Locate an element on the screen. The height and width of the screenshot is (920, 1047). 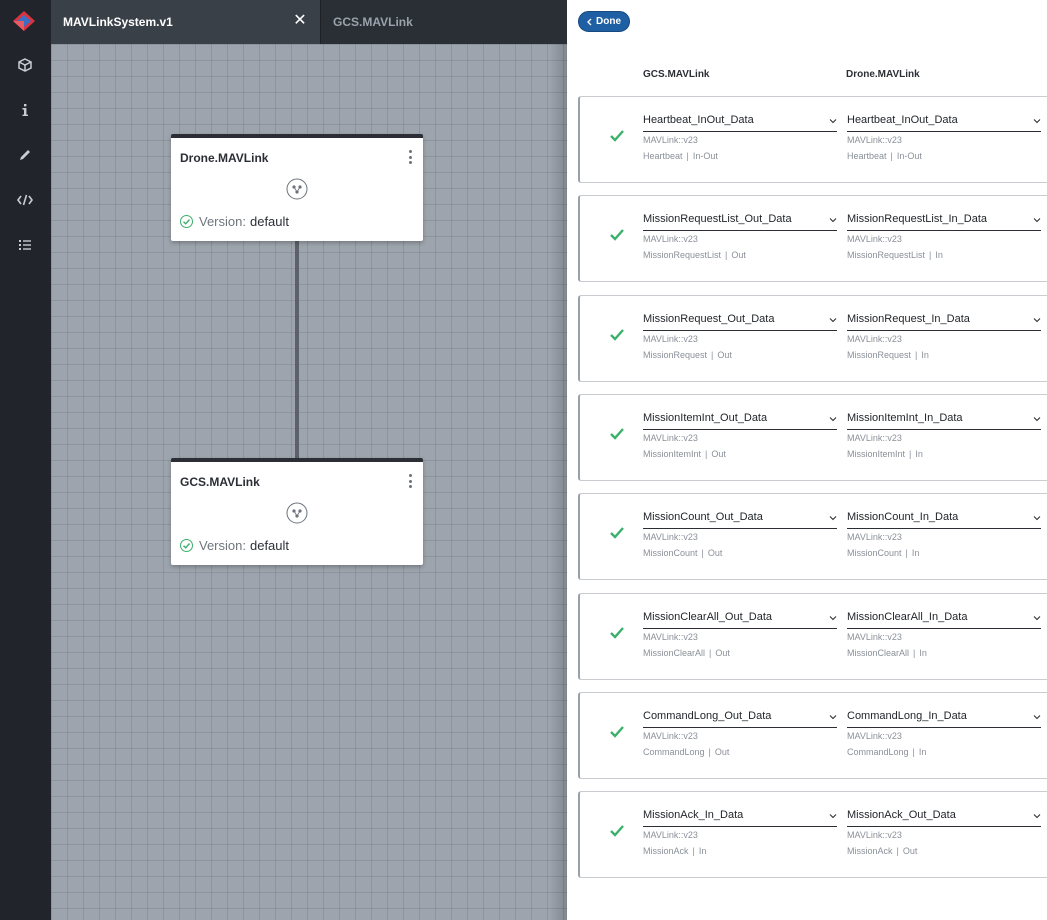
version-value: default is located at coordinates (269, 221).